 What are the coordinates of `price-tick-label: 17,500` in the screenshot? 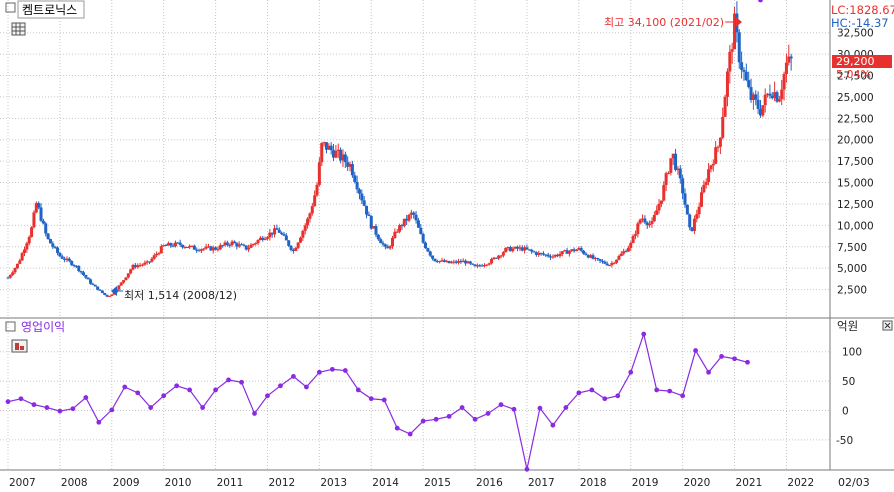 It's located at (855, 162).